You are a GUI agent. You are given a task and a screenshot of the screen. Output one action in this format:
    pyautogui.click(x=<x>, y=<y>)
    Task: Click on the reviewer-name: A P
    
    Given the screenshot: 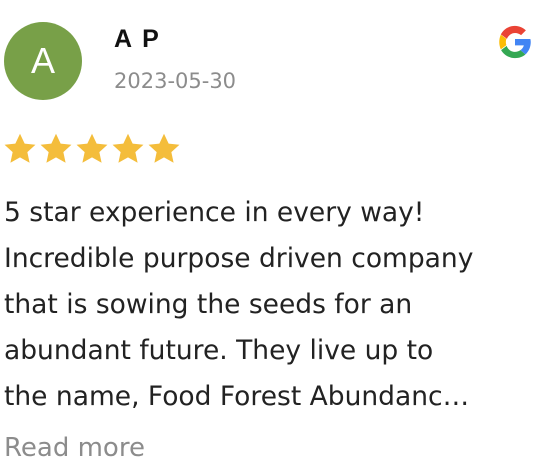 What is the action you would take?
    pyautogui.click(x=137, y=39)
    